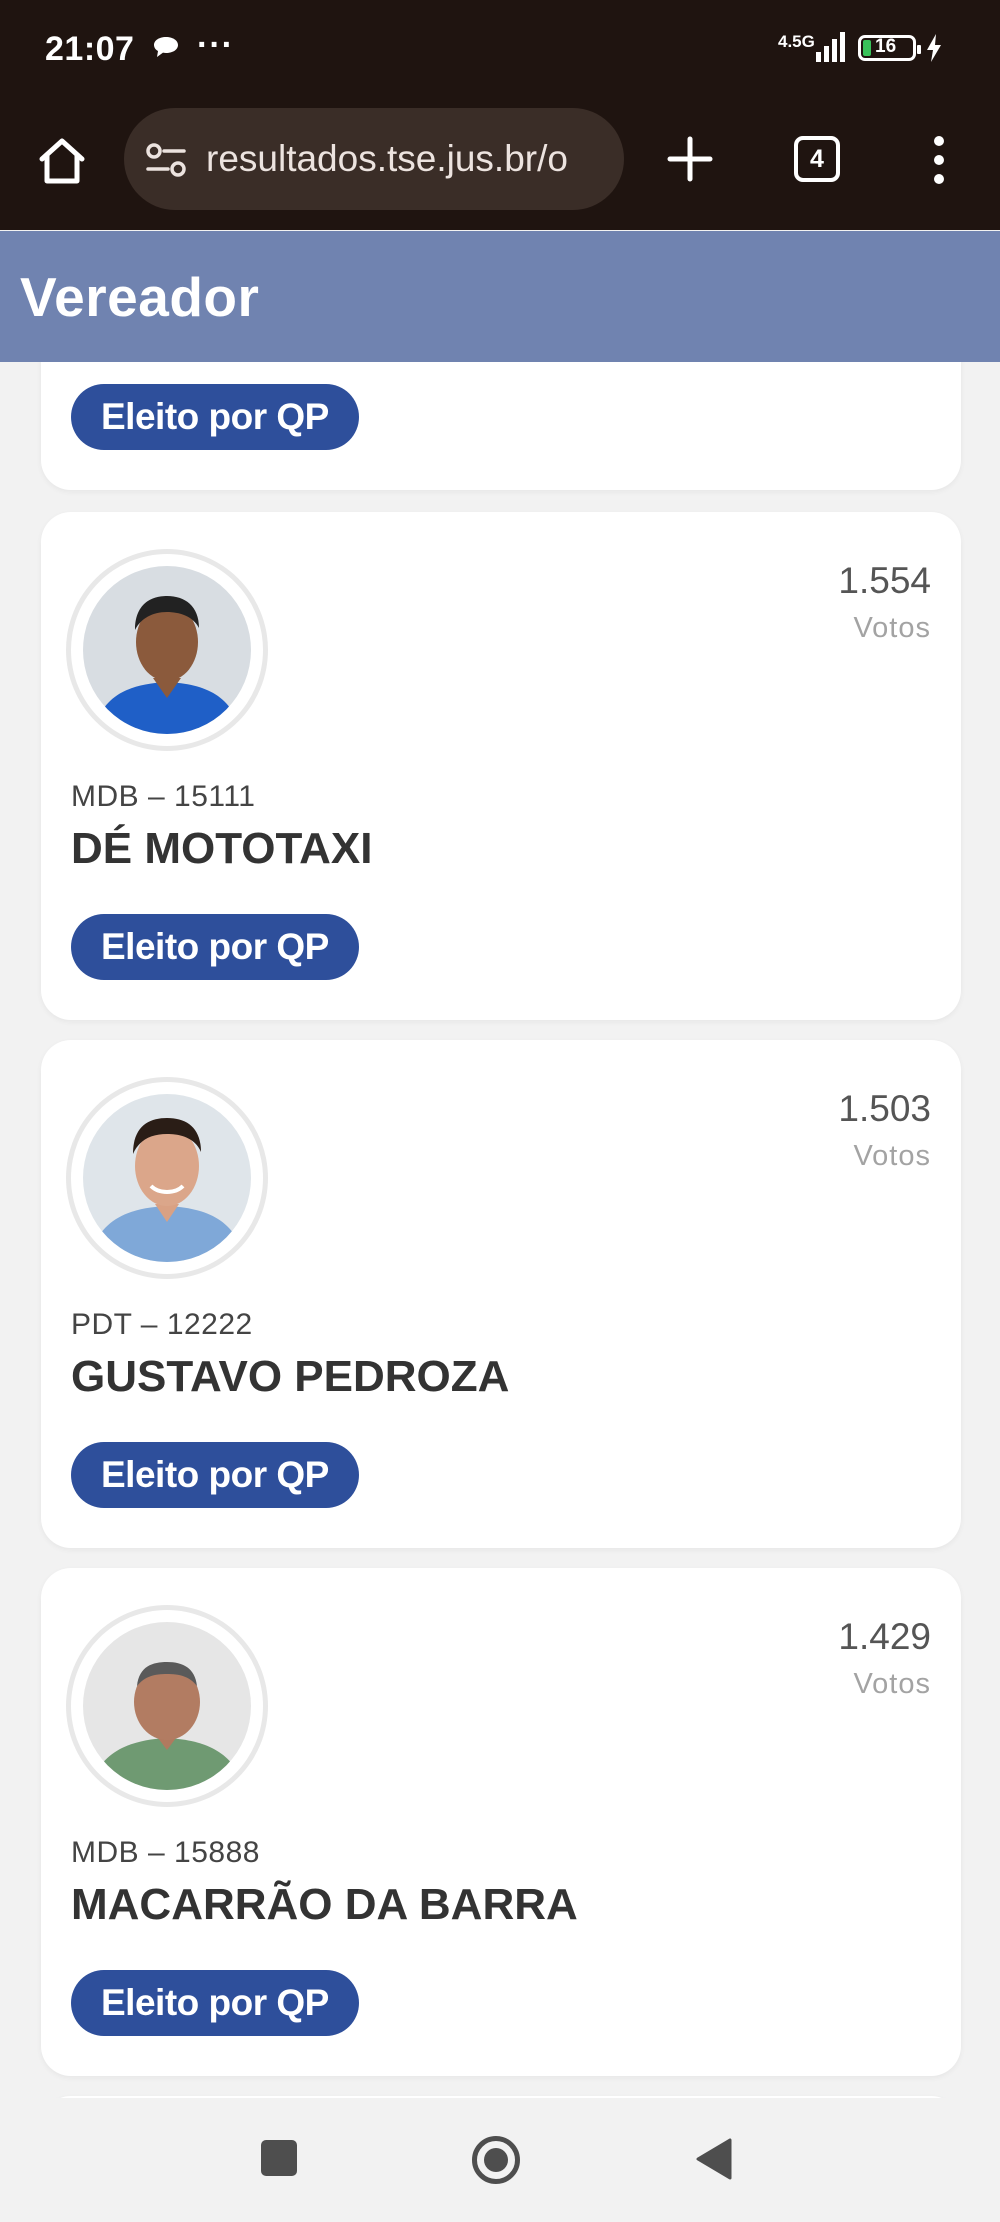  What do you see at coordinates (162, 1324) in the screenshot?
I see `party-number: PDT – 12222` at bounding box center [162, 1324].